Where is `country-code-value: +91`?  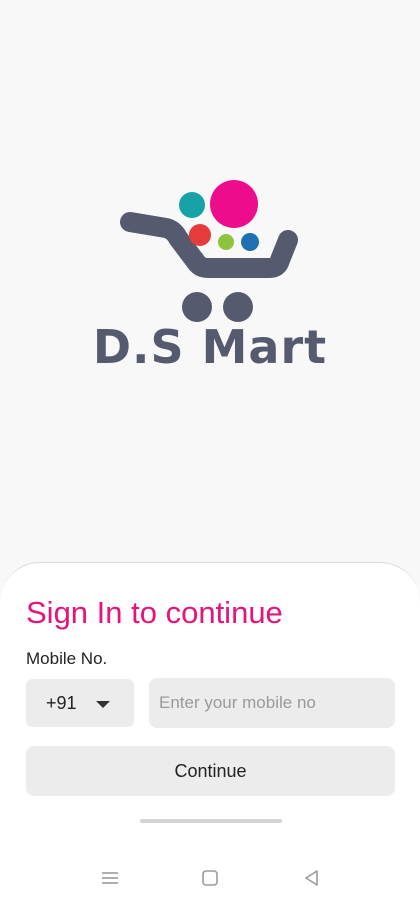
country-code-value: +91 is located at coordinates (61, 703).